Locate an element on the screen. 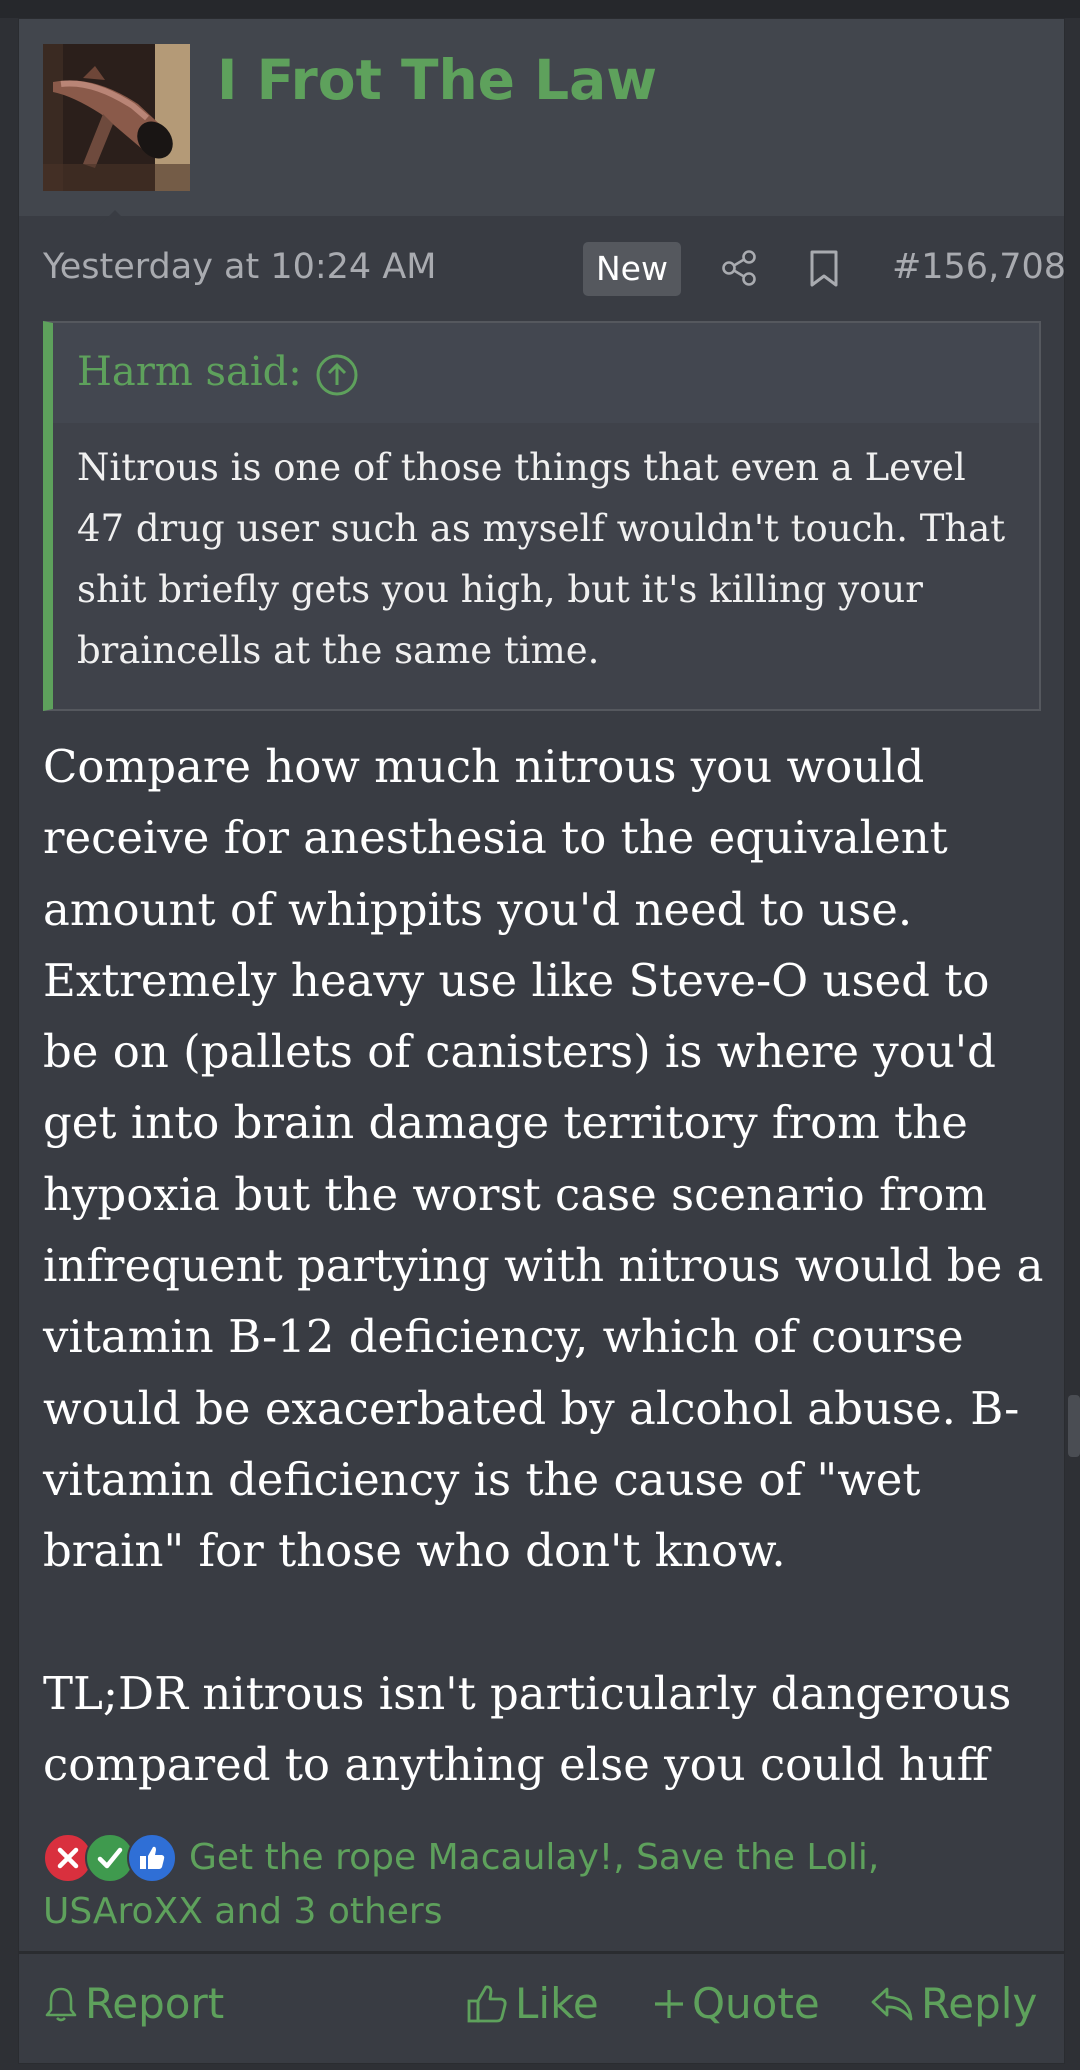 The width and height of the screenshot is (1080, 2070). reply-label: Reply is located at coordinates (979, 2003).